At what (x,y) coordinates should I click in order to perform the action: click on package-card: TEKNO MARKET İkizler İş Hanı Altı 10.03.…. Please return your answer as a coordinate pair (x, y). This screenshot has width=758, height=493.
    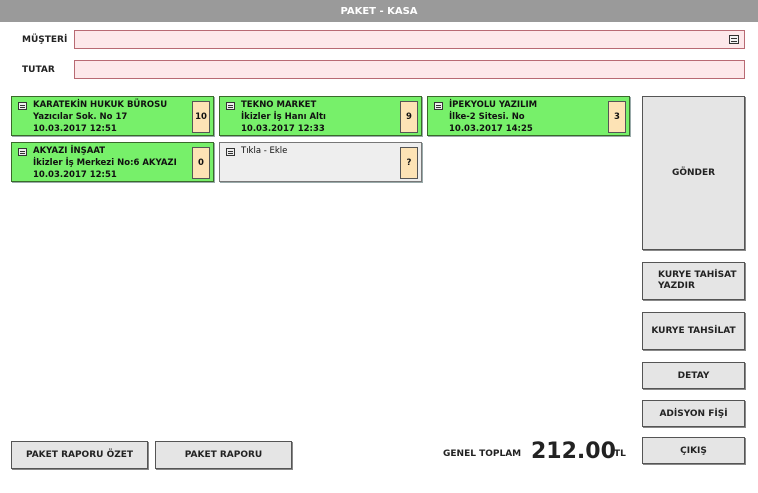
    Looking at the image, I should click on (320, 116).